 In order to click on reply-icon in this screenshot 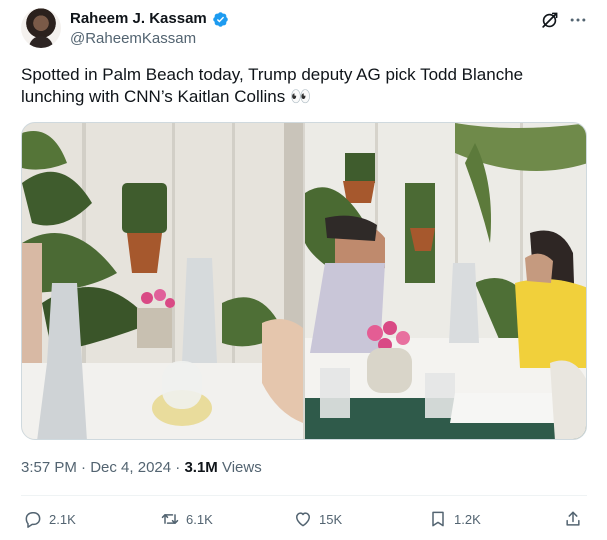, I will do `click(33, 520)`.